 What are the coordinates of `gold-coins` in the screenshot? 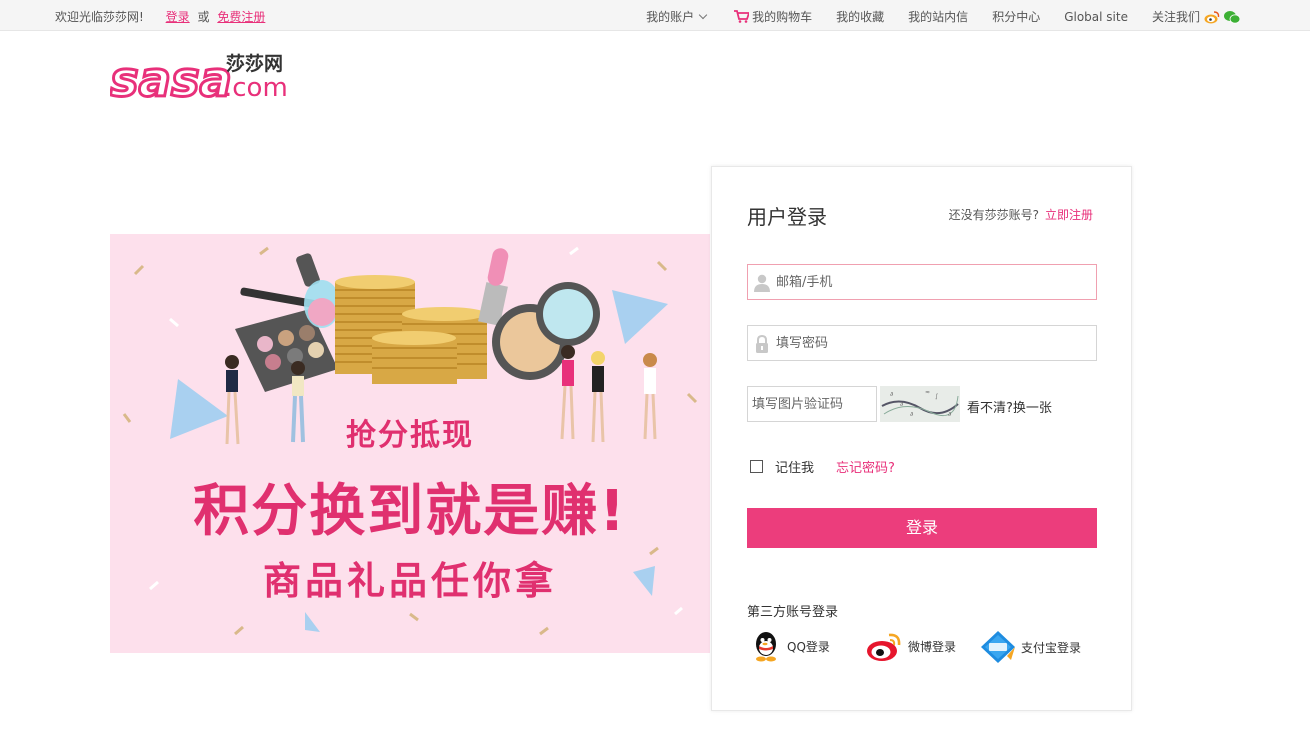 It's located at (411, 329).